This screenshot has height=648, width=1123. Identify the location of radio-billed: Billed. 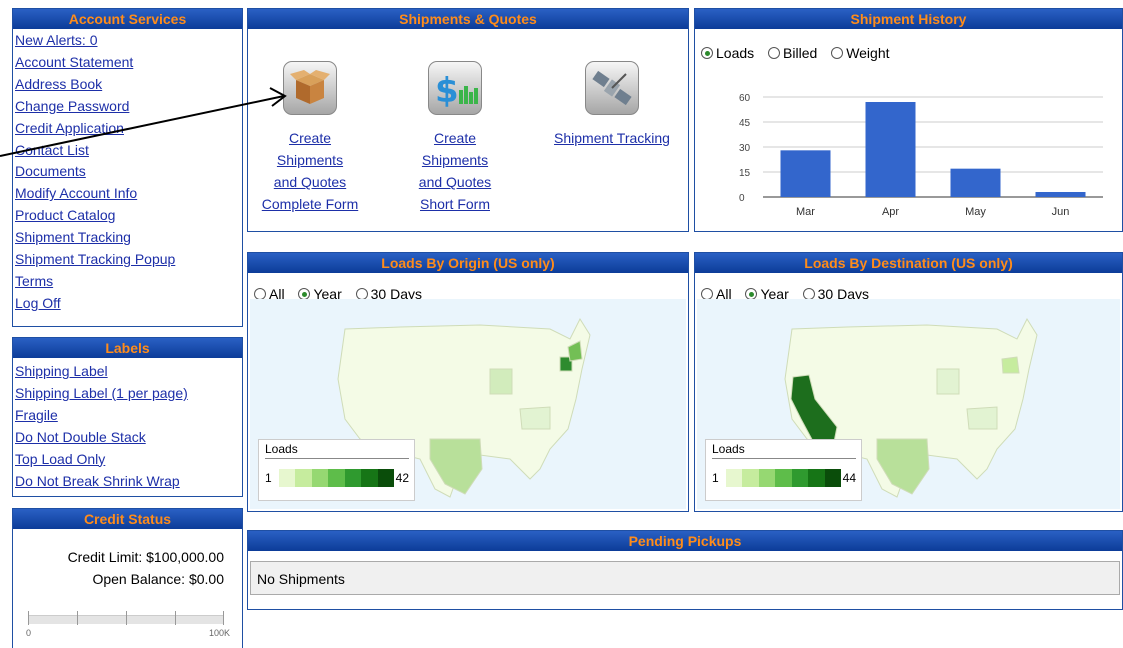
(792, 53).